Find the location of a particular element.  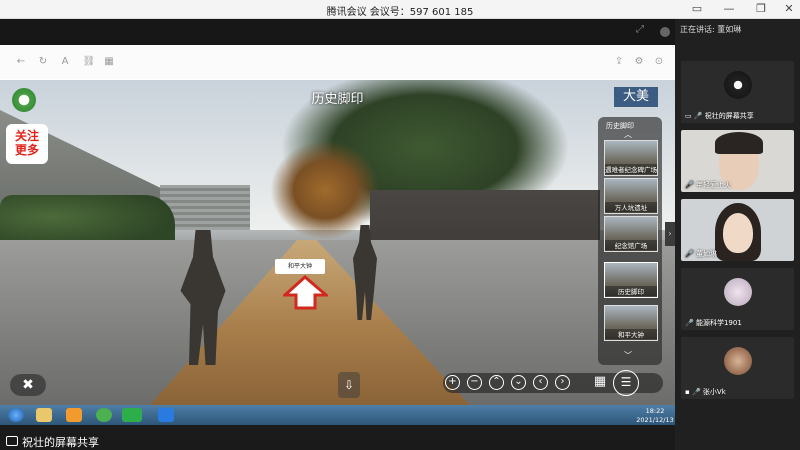

browser-icon is located at coordinates (104, 415).